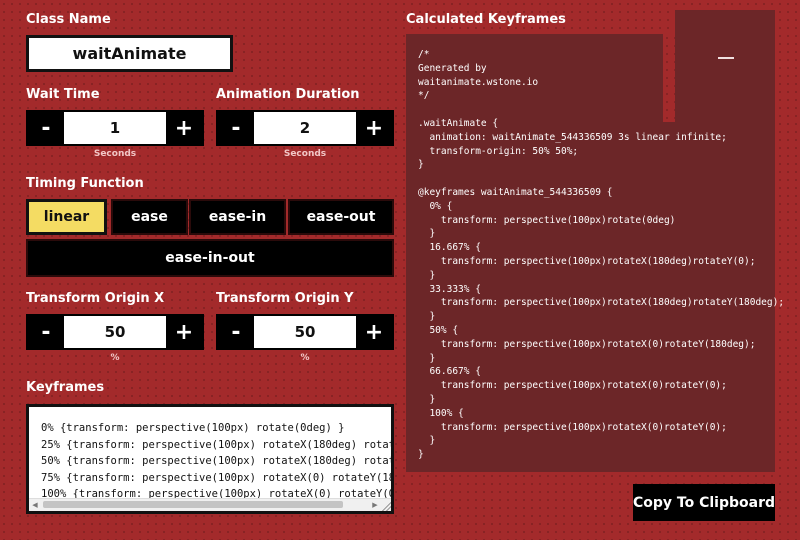  Describe the element at coordinates (305, 358) in the screenshot. I see `transform-origin-y-unit: %` at that location.